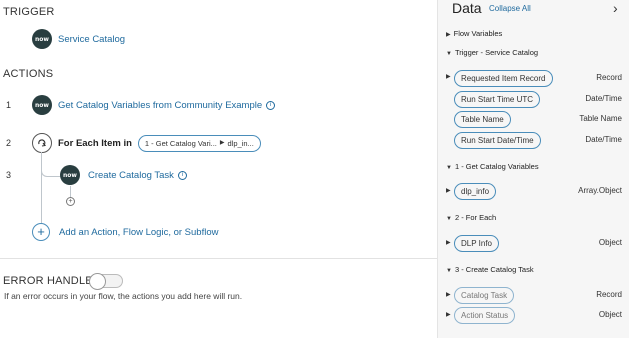 Image resolution: width=629 pixels, height=338 pixels. I want to click on group-trigger: ▼ Trigger - Service Catalog, so click(492, 52).